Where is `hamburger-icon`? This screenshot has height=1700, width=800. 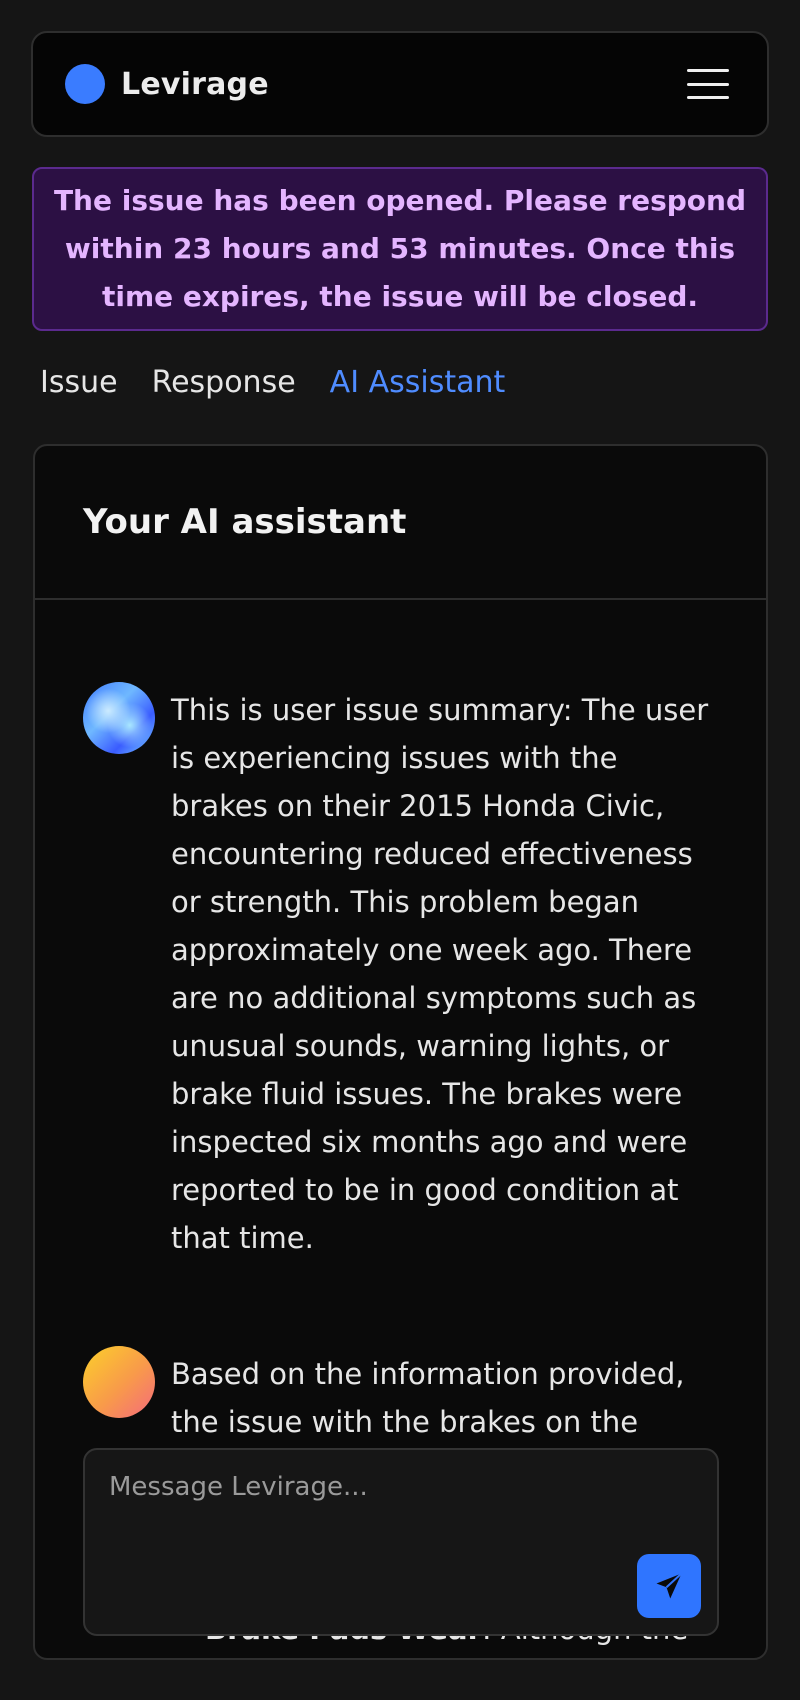 hamburger-icon is located at coordinates (708, 84).